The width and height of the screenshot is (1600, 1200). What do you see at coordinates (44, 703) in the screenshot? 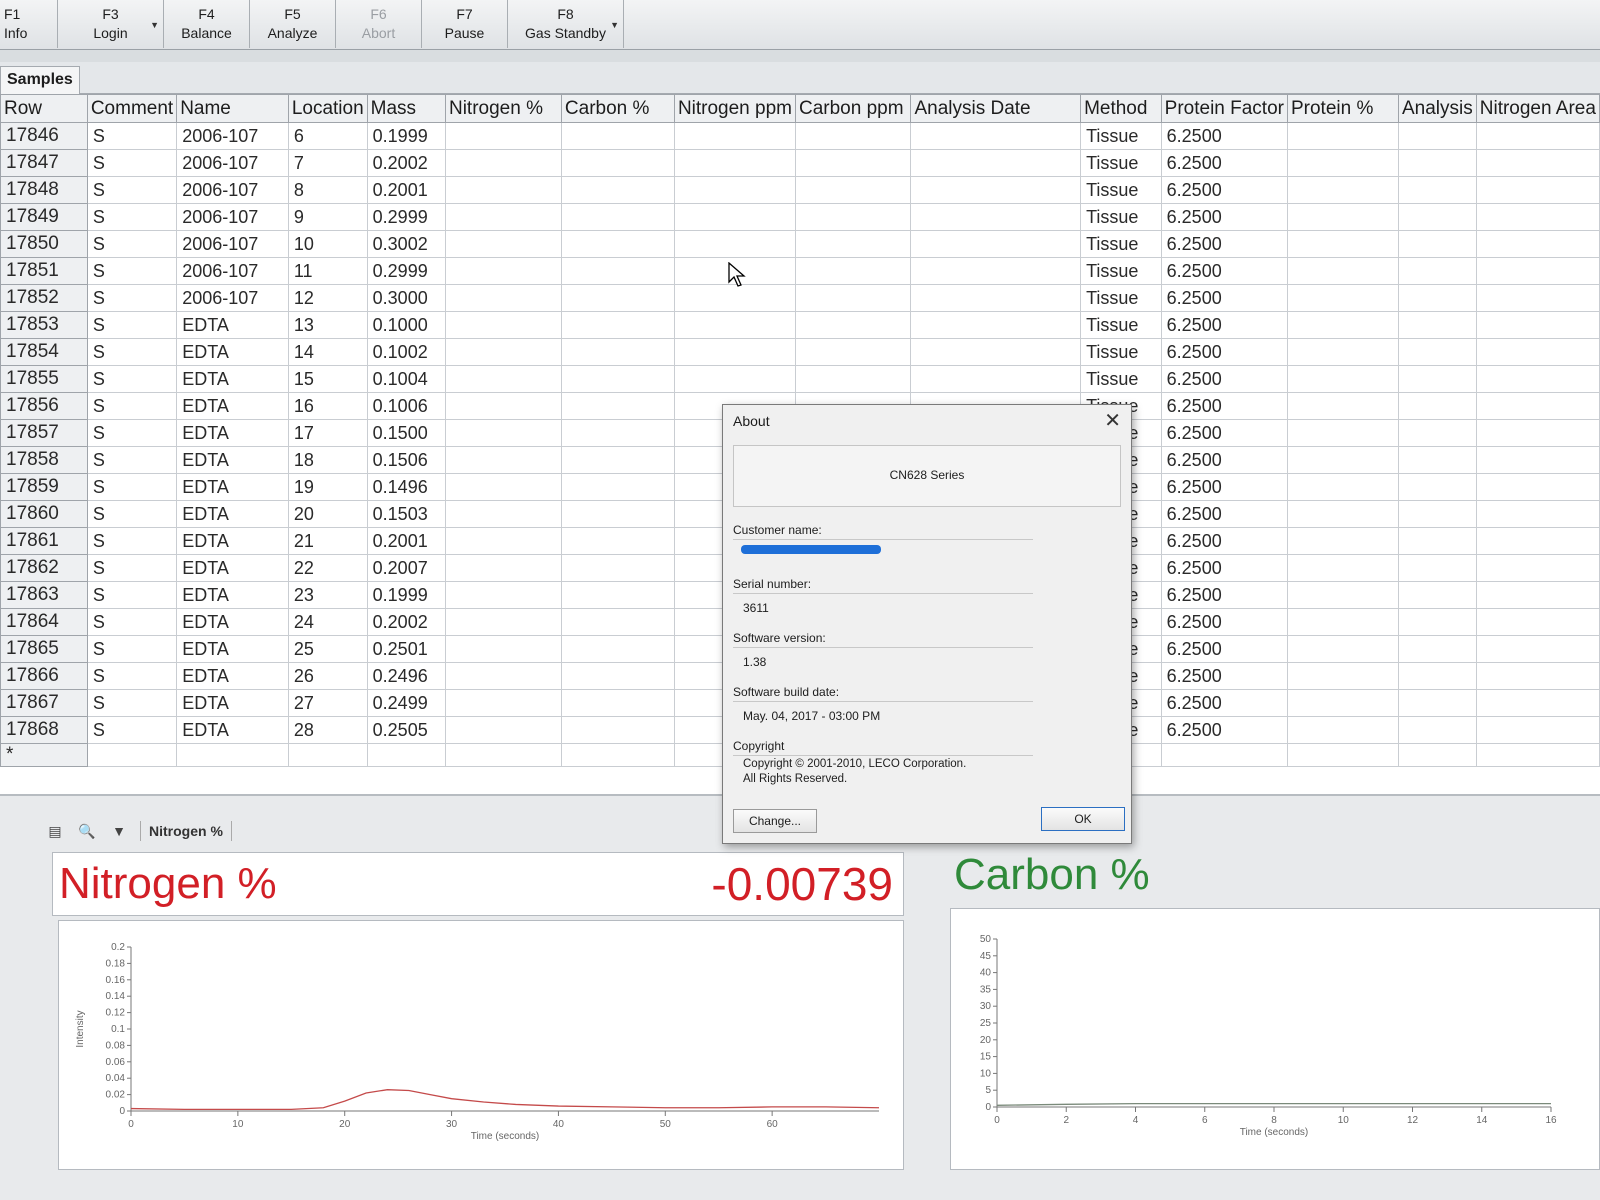
I see `row-number-cell: 17867` at bounding box center [44, 703].